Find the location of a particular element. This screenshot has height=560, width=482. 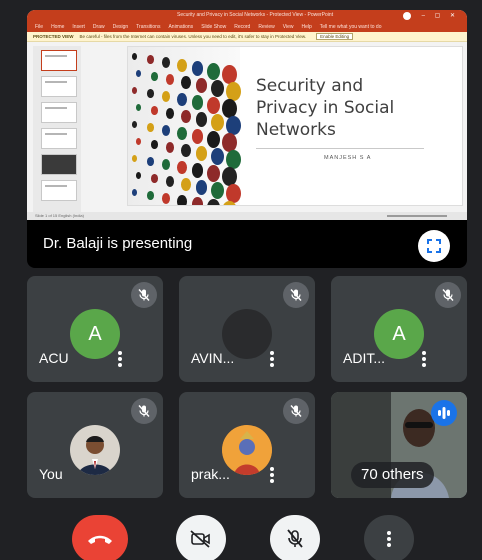

slide-divider is located at coordinates (340, 148).